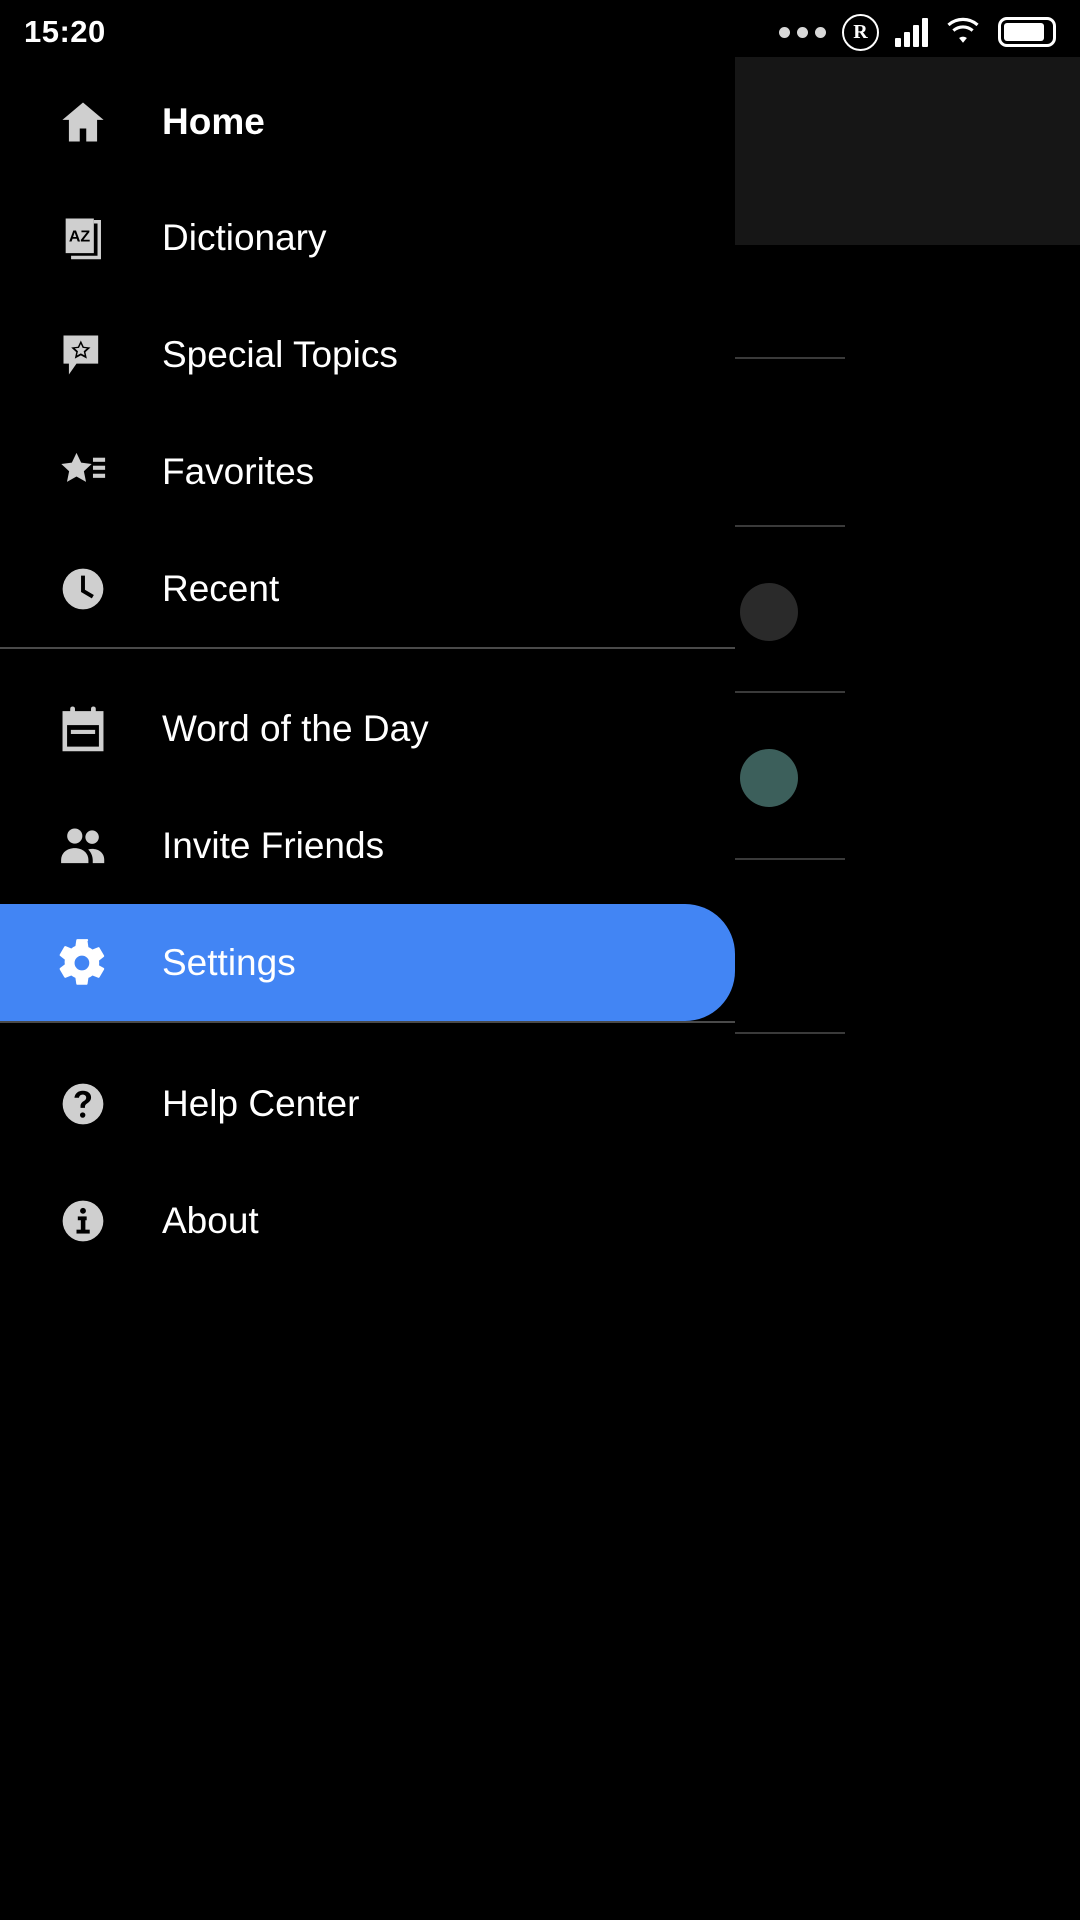 This screenshot has width=1080, height=1920. What do you see at coordinates (83, 729) in the screenshot?
I see `calendar-icon` at bounding box center [83, 729].